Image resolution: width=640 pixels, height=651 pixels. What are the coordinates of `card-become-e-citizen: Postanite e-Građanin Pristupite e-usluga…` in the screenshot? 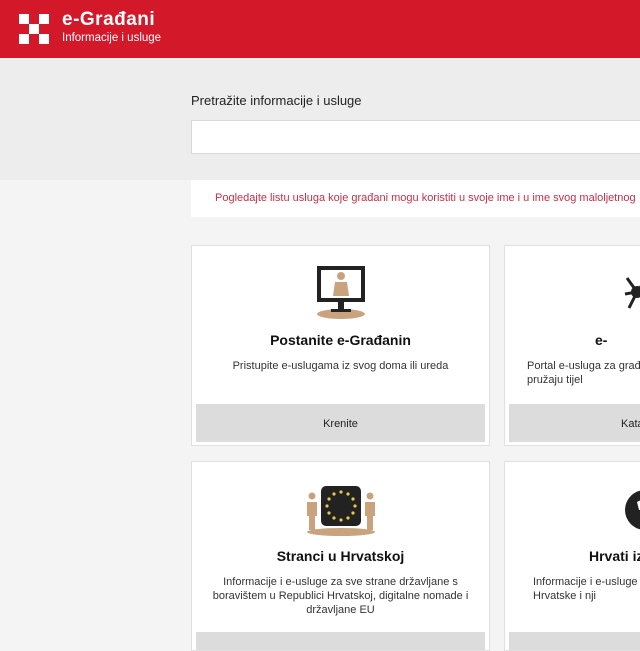 It's located at (340, 345).